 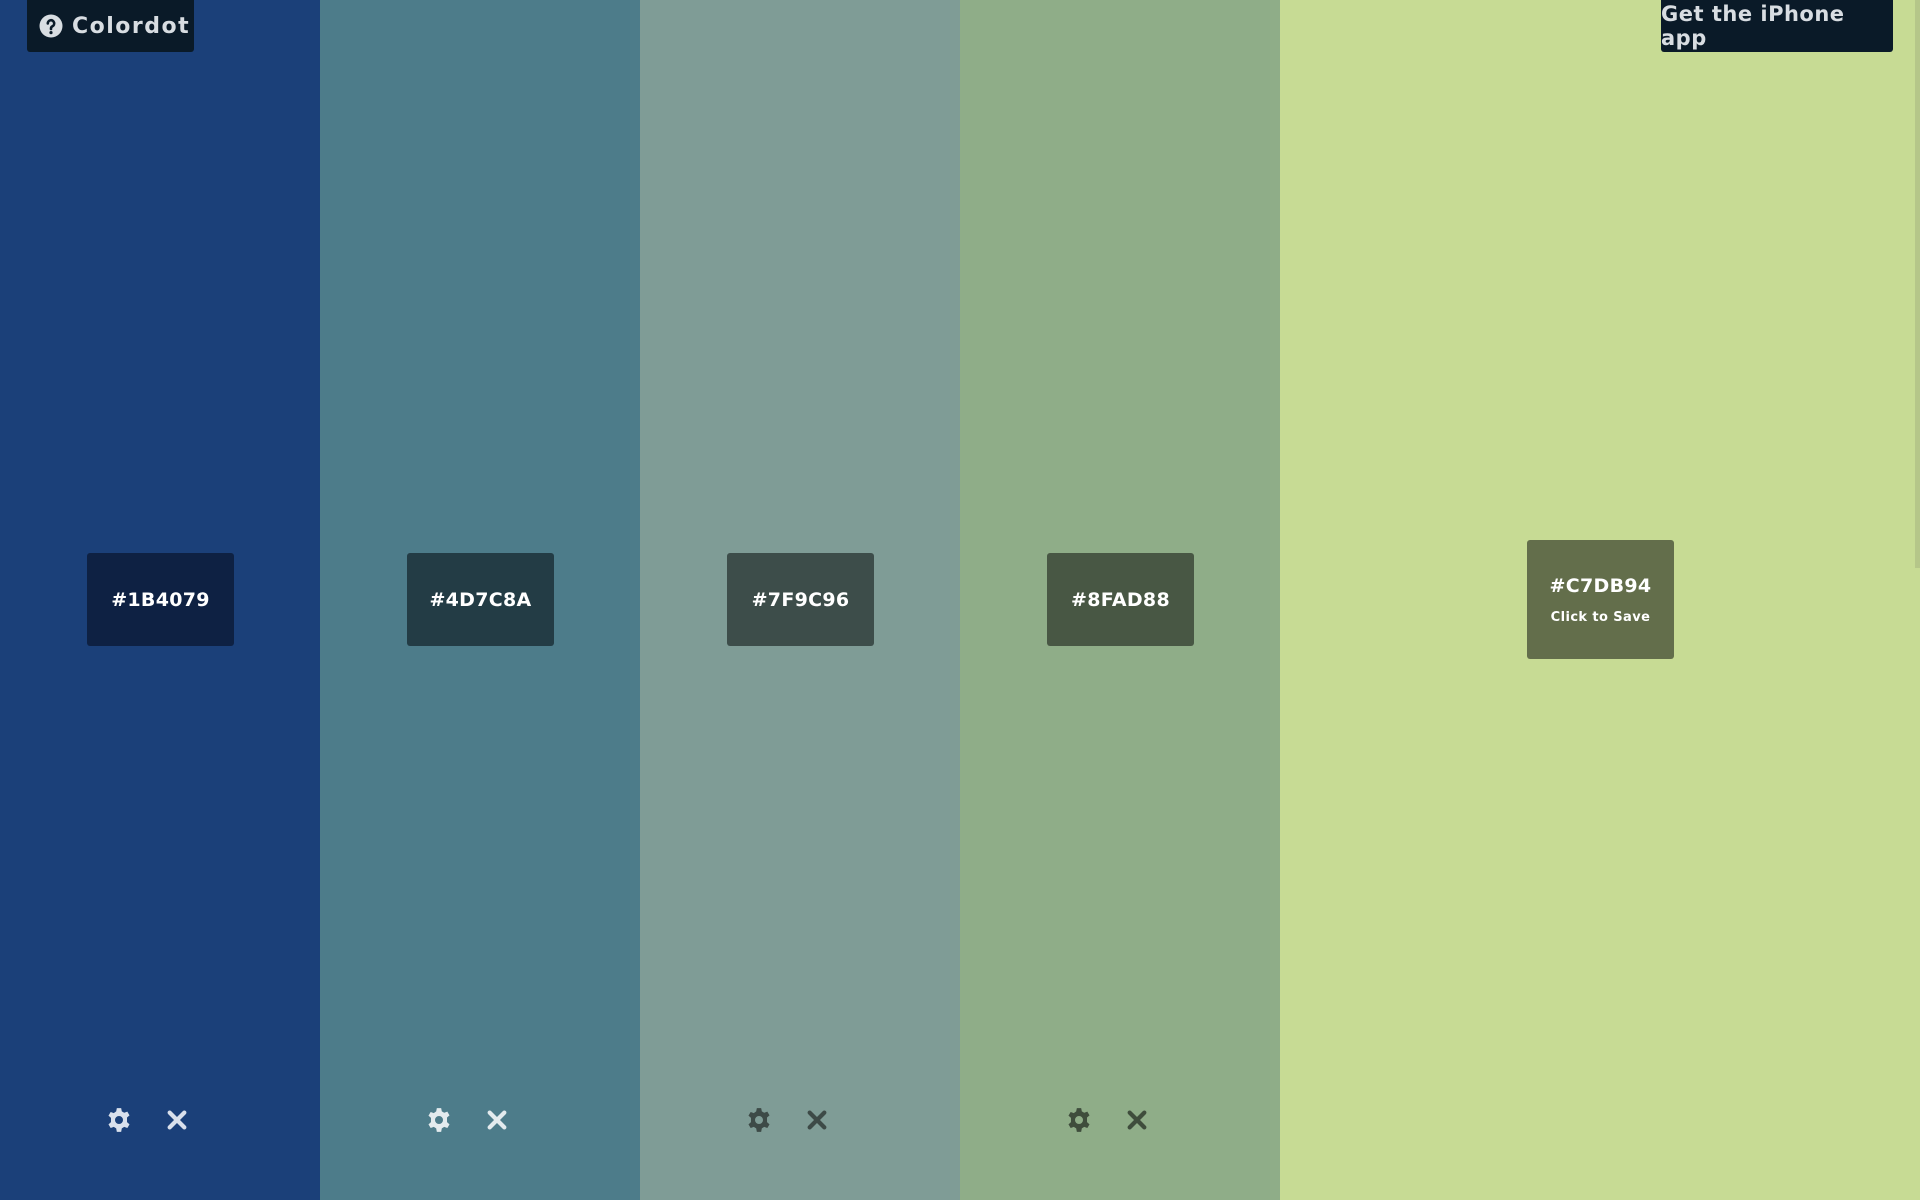 What do you see at coordinates (1600, 585) in the screenshot?
I see `hex-code-label: #C7DB94` at bounding box center [1600, 585].